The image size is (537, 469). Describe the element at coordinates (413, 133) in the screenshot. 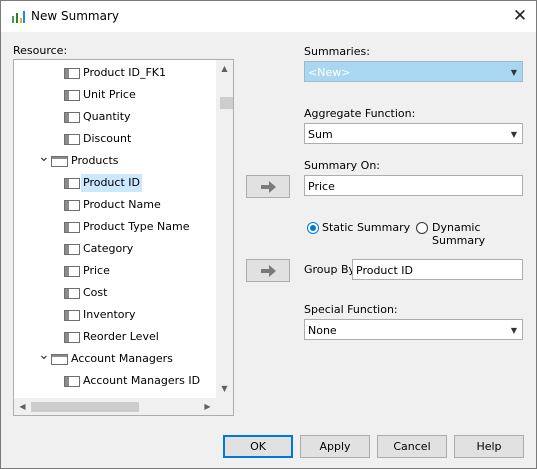

I see `aggregate-function-combo: Sum ▼` at that location.